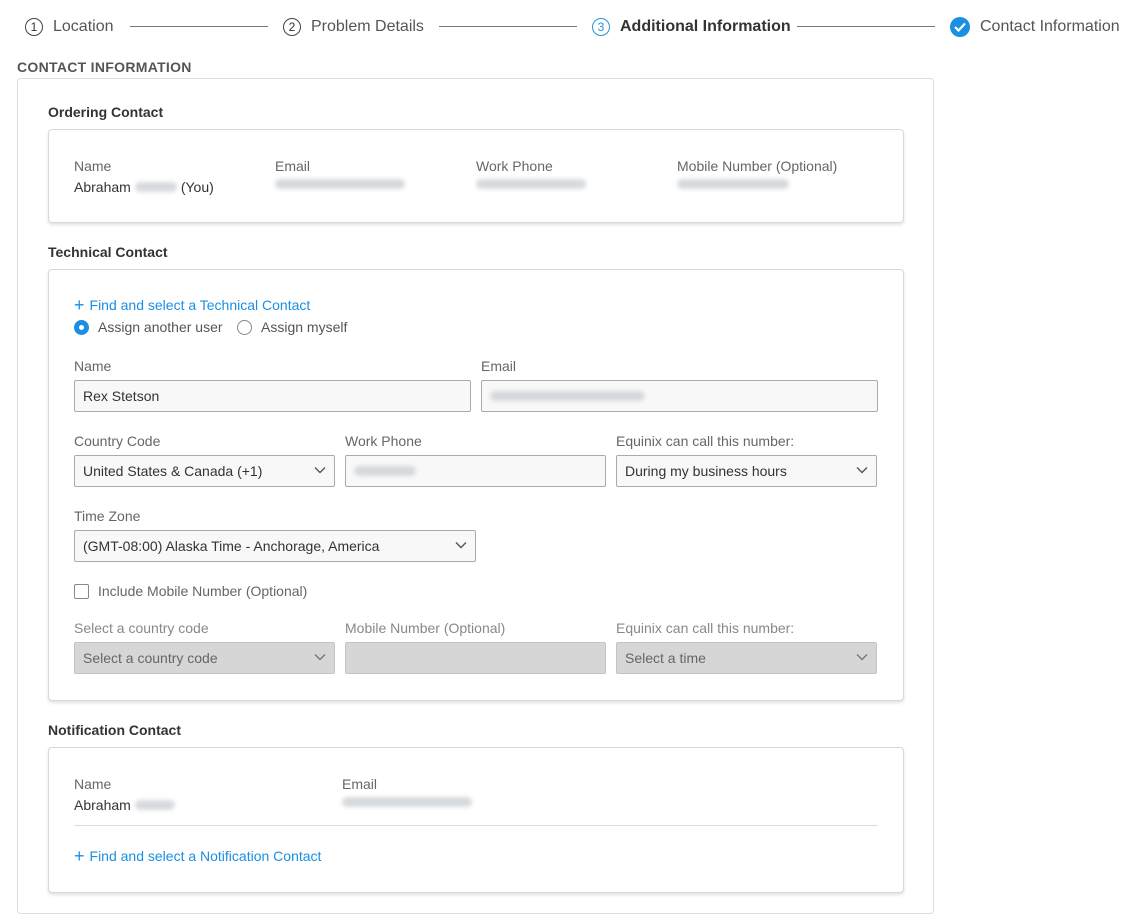 The width and height of the screenshot is (1135, 922). Describe the element at coordinates (104, 67) in the screenshot. I see `section-title: CONTACT INFORMATION` at that location.